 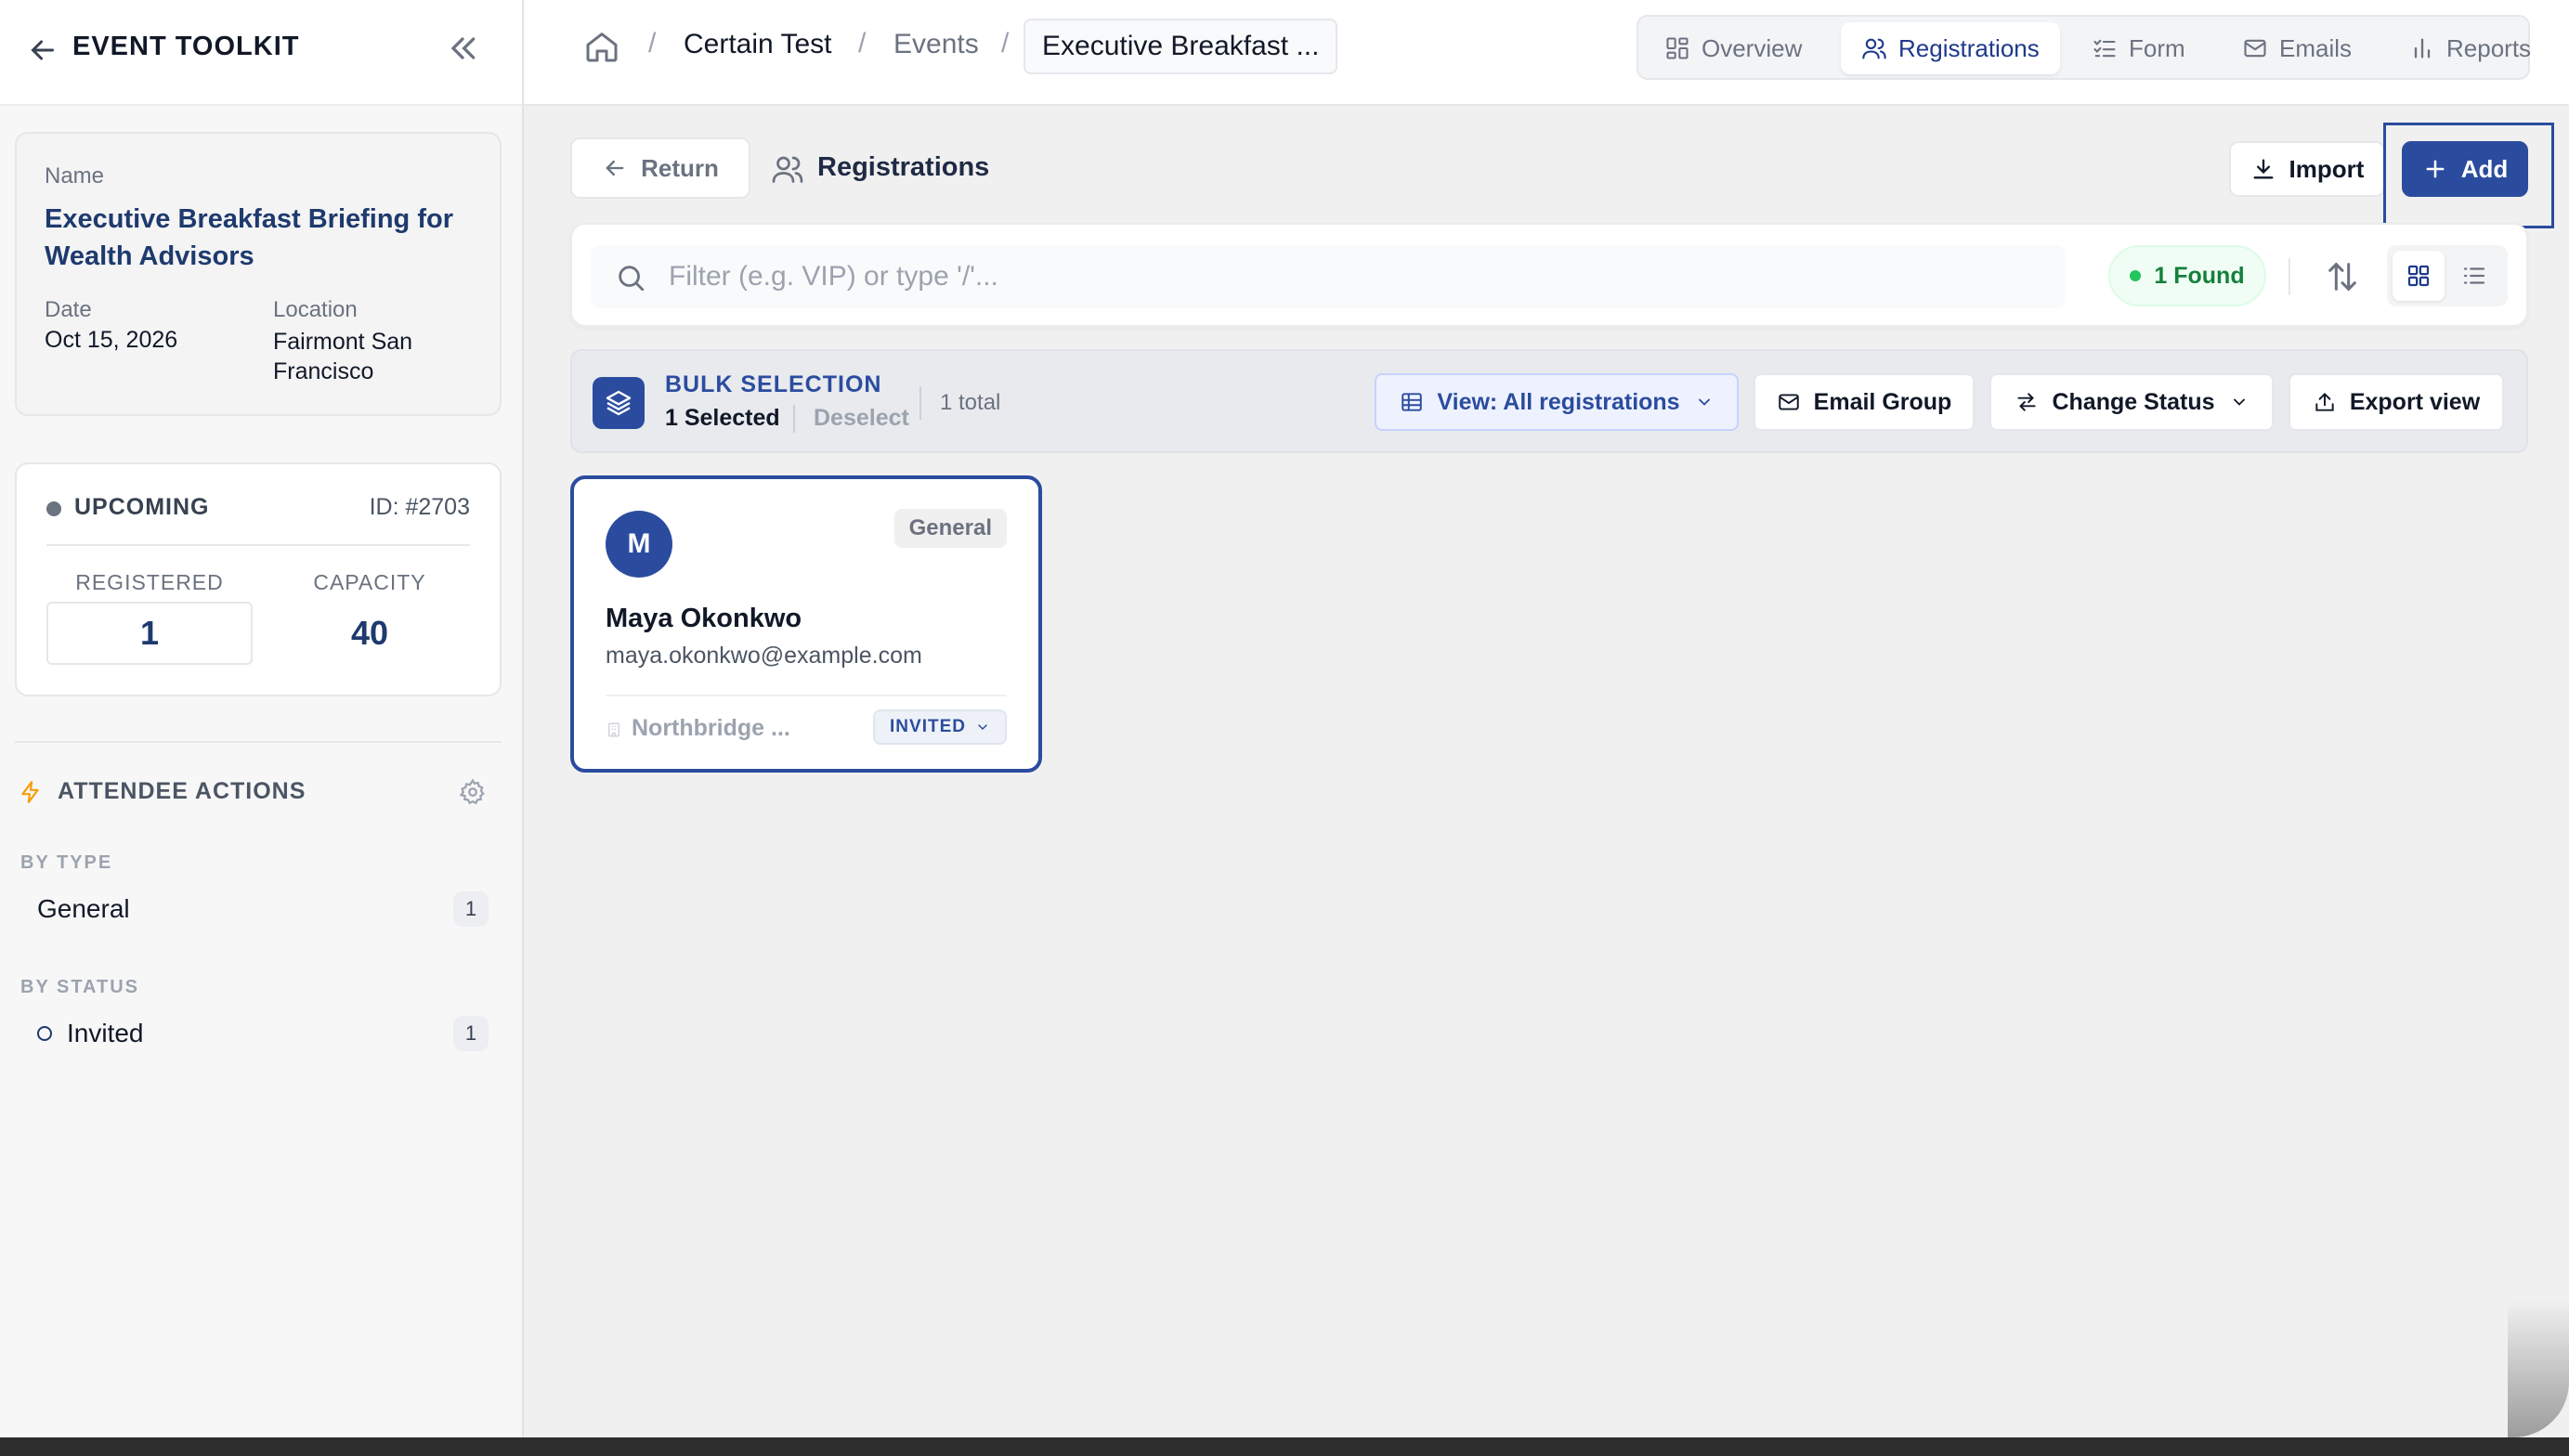 I want to click on tab-label: Reports, so click(x=2489, y=47).